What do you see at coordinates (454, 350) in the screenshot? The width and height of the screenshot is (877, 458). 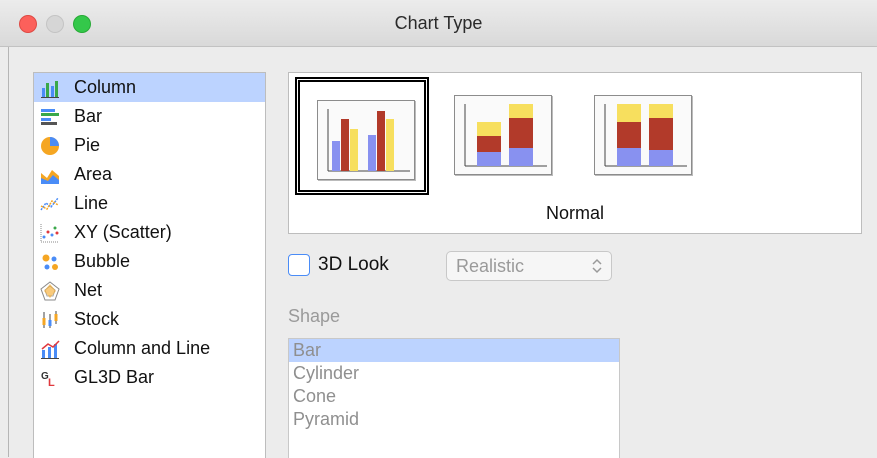 I see `shape-option-bar: Bar` at bounding box center [454, 350].